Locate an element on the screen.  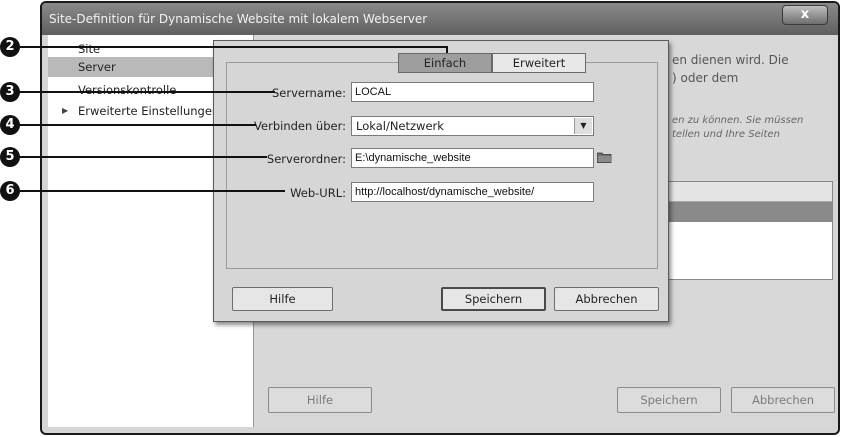
server-folder-label: Serverordner: is located at coordinates (306, 159).